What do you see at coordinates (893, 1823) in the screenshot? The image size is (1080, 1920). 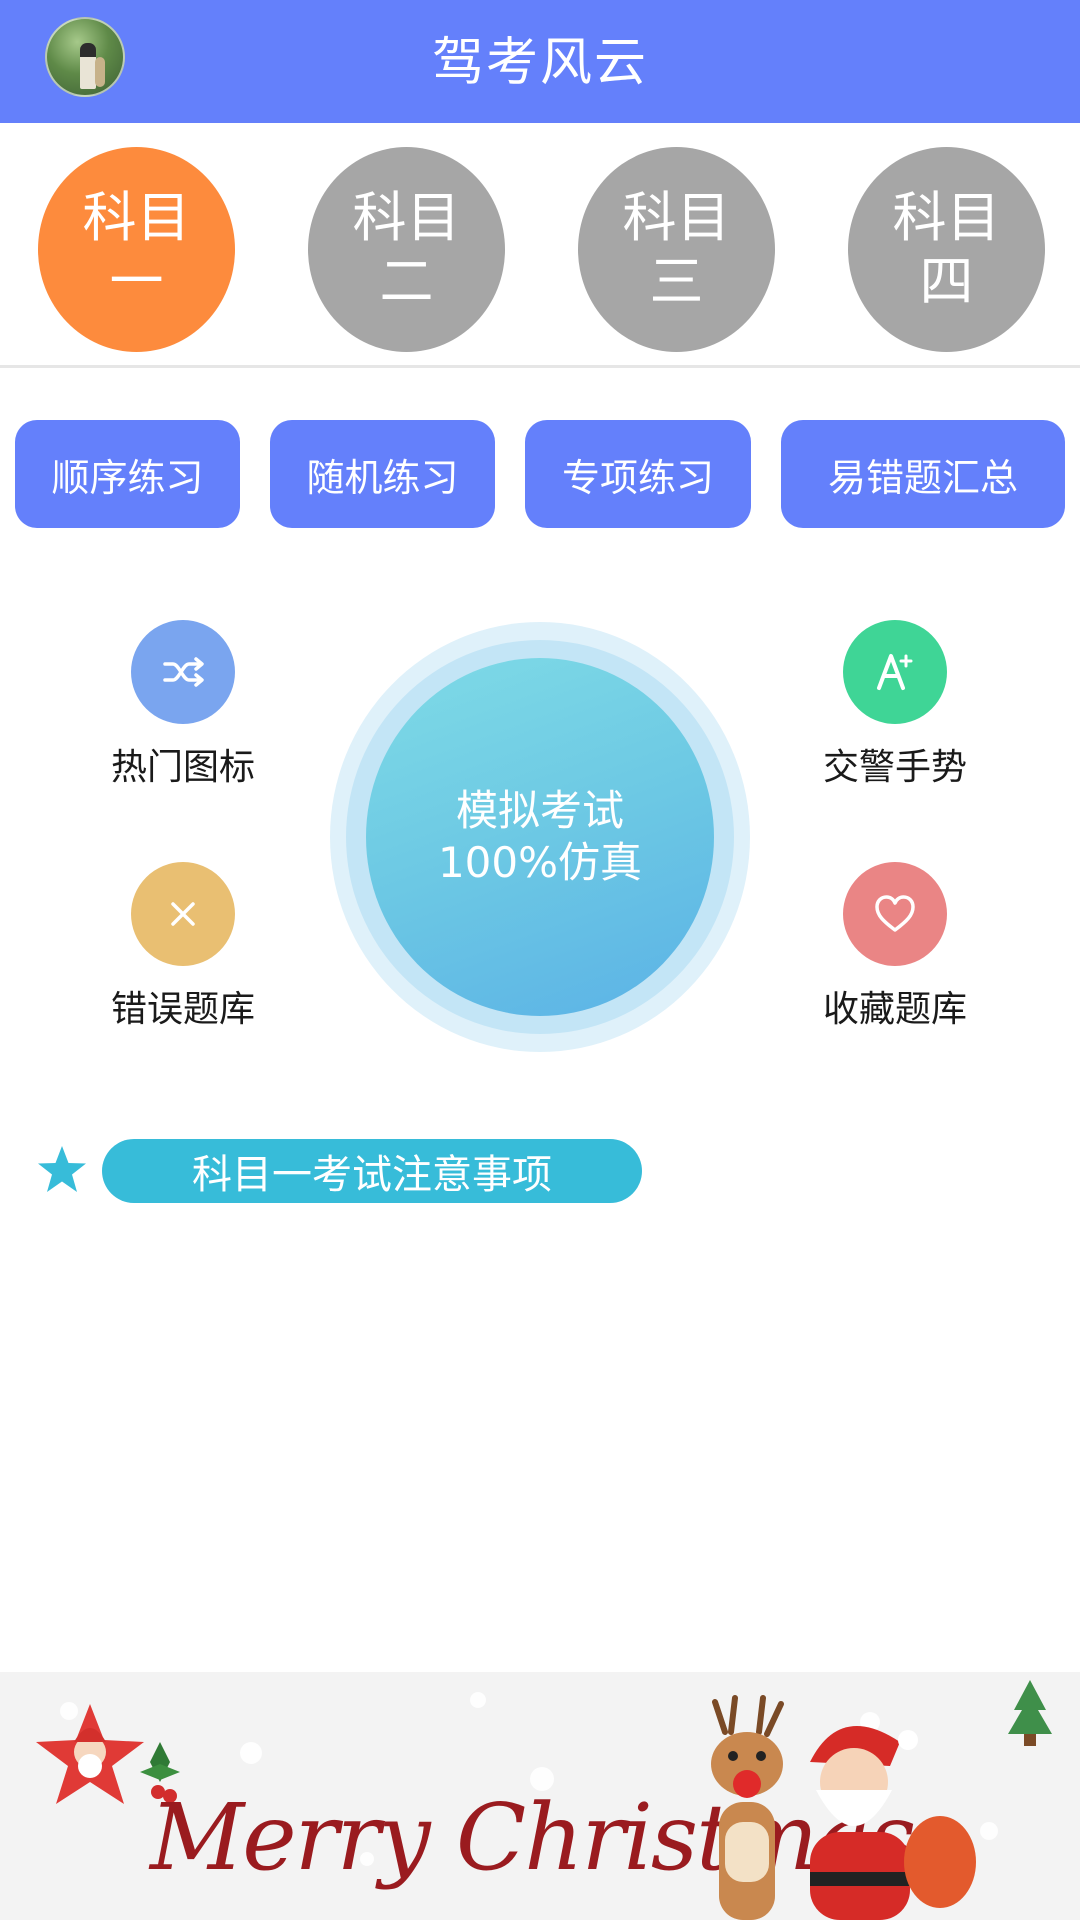 I see `santa-decoration` at bounding box center [893, 1823].